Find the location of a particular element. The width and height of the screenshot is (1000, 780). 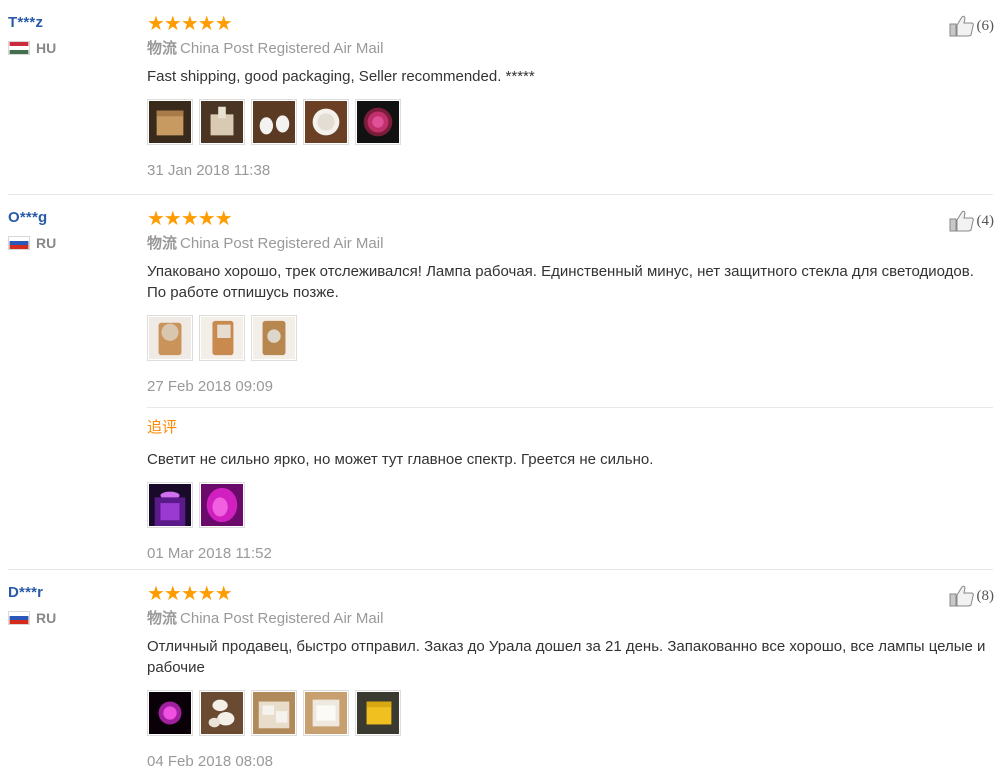

followup-photos is located at coordinates (570, 505).